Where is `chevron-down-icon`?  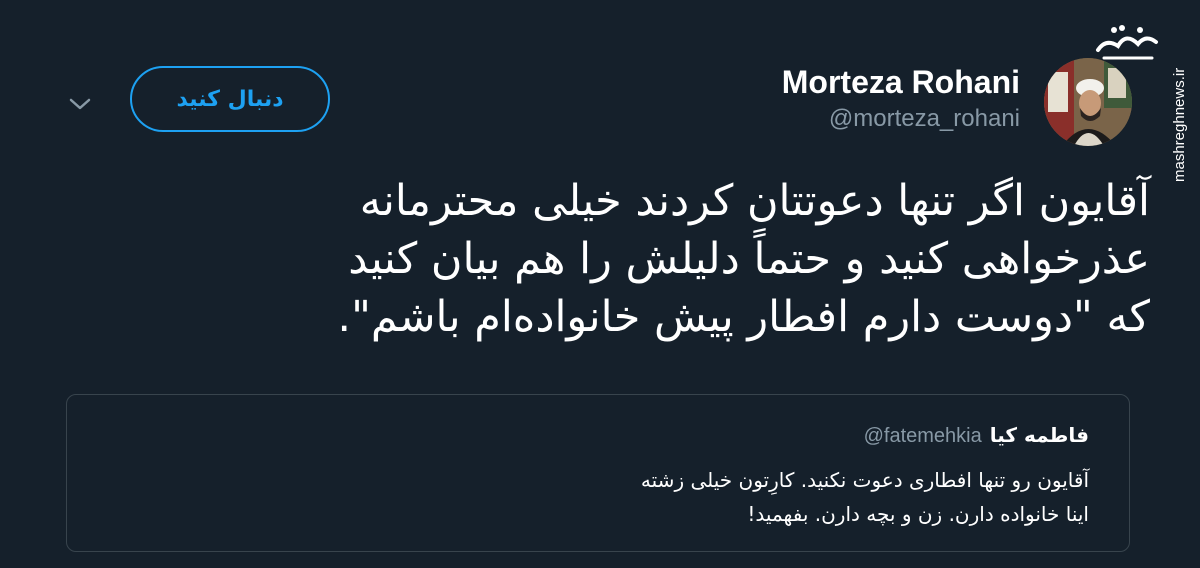 chevron-down-icon is located at coordinates (80, 104).